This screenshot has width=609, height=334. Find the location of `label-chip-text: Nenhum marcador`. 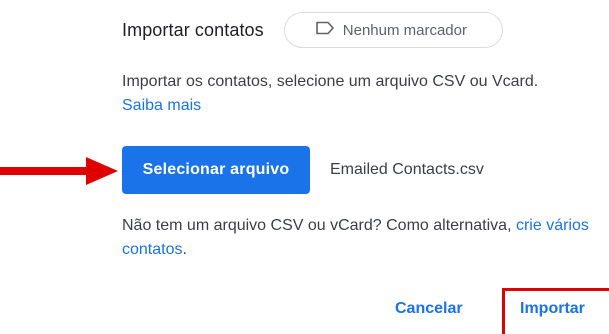

label-chip-text: Nenhum marcador is located at coordinates (404, 30).